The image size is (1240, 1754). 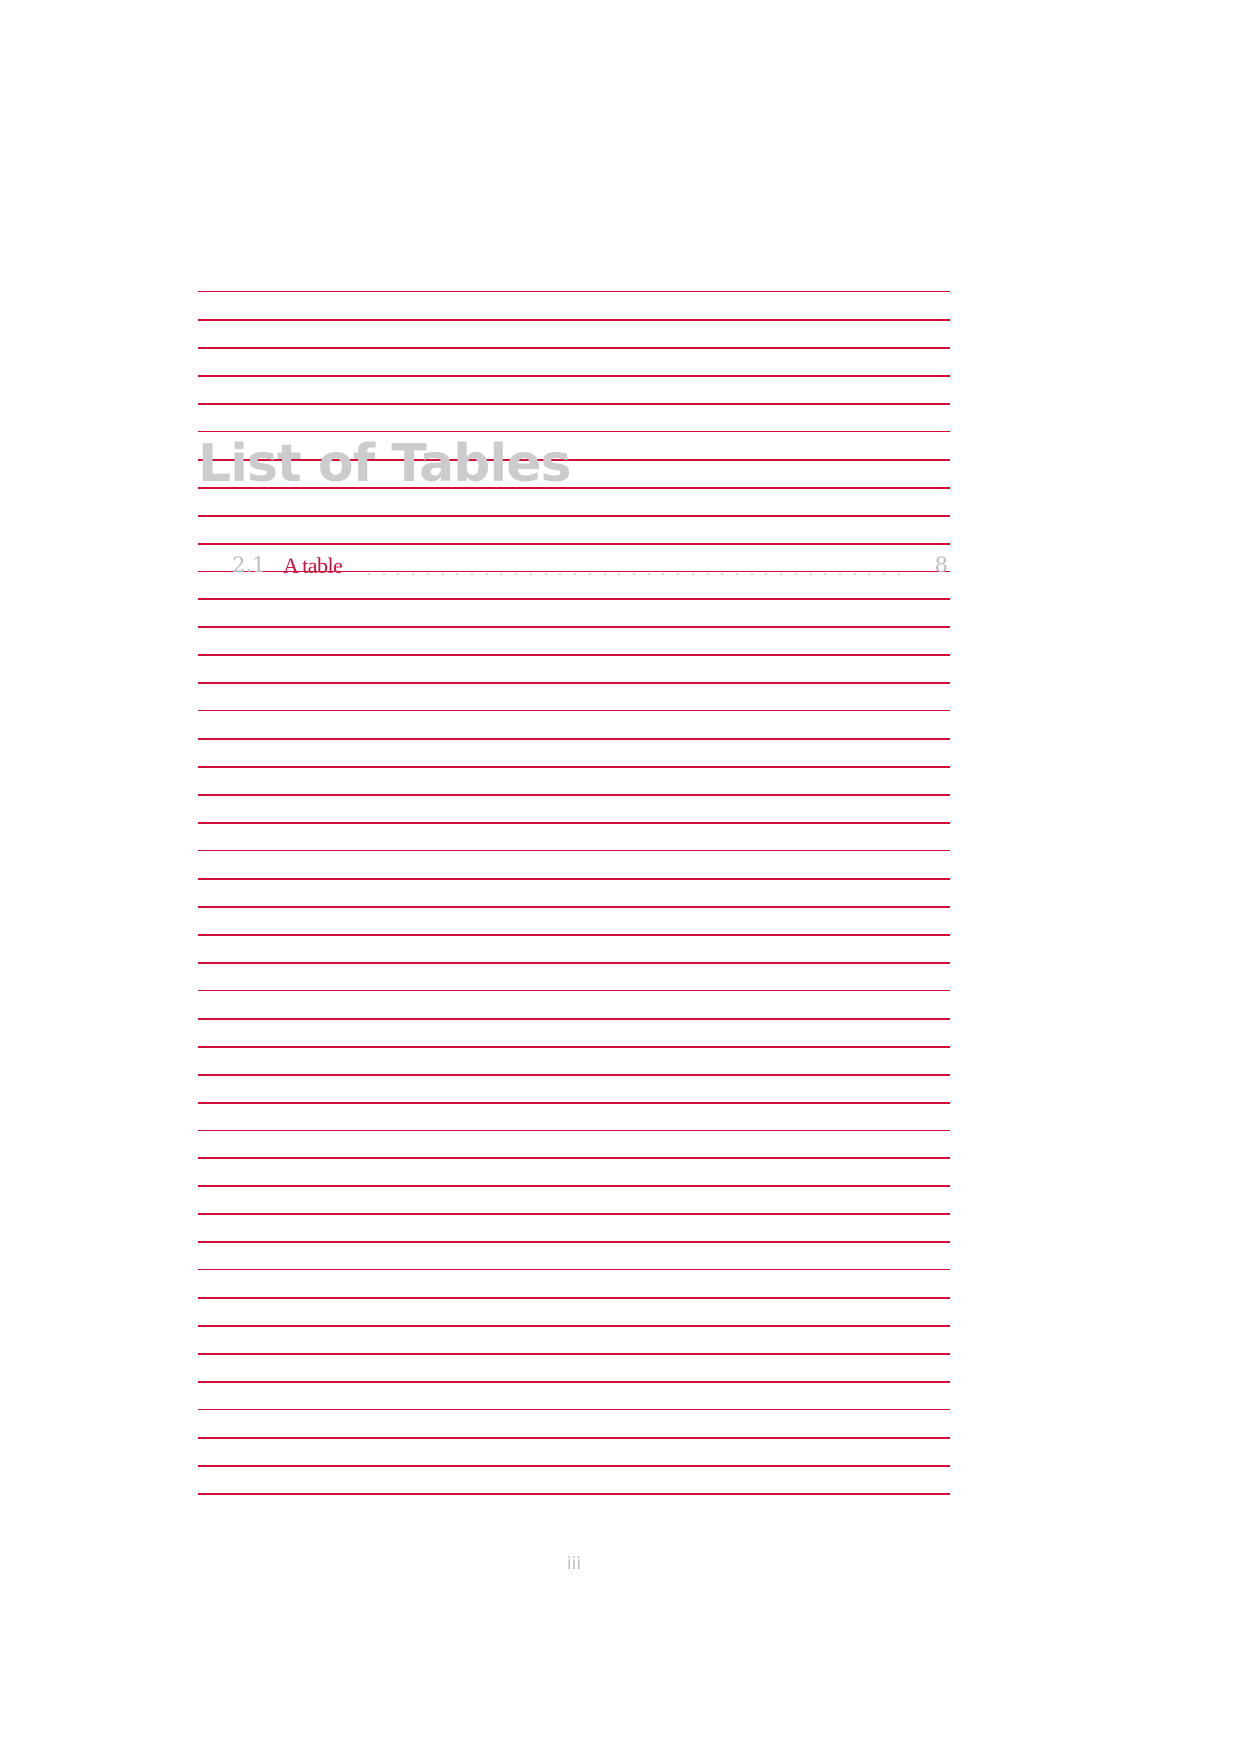 I want to click on page-heading: List of Tables, so click(x=384, y=464).